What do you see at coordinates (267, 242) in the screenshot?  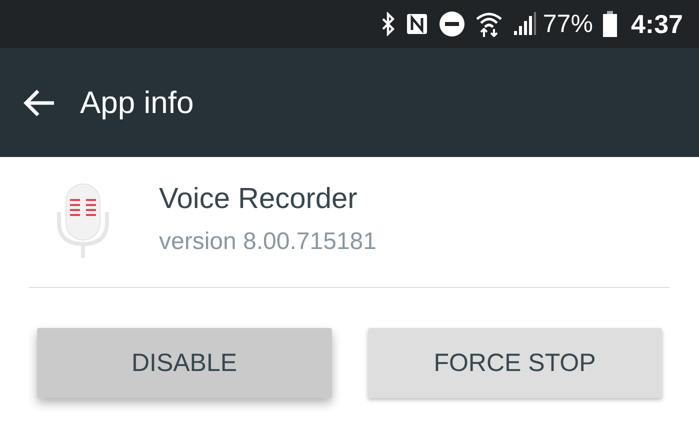 I see `app-version: version 8.00.715181` at bounding box center [267, 242].